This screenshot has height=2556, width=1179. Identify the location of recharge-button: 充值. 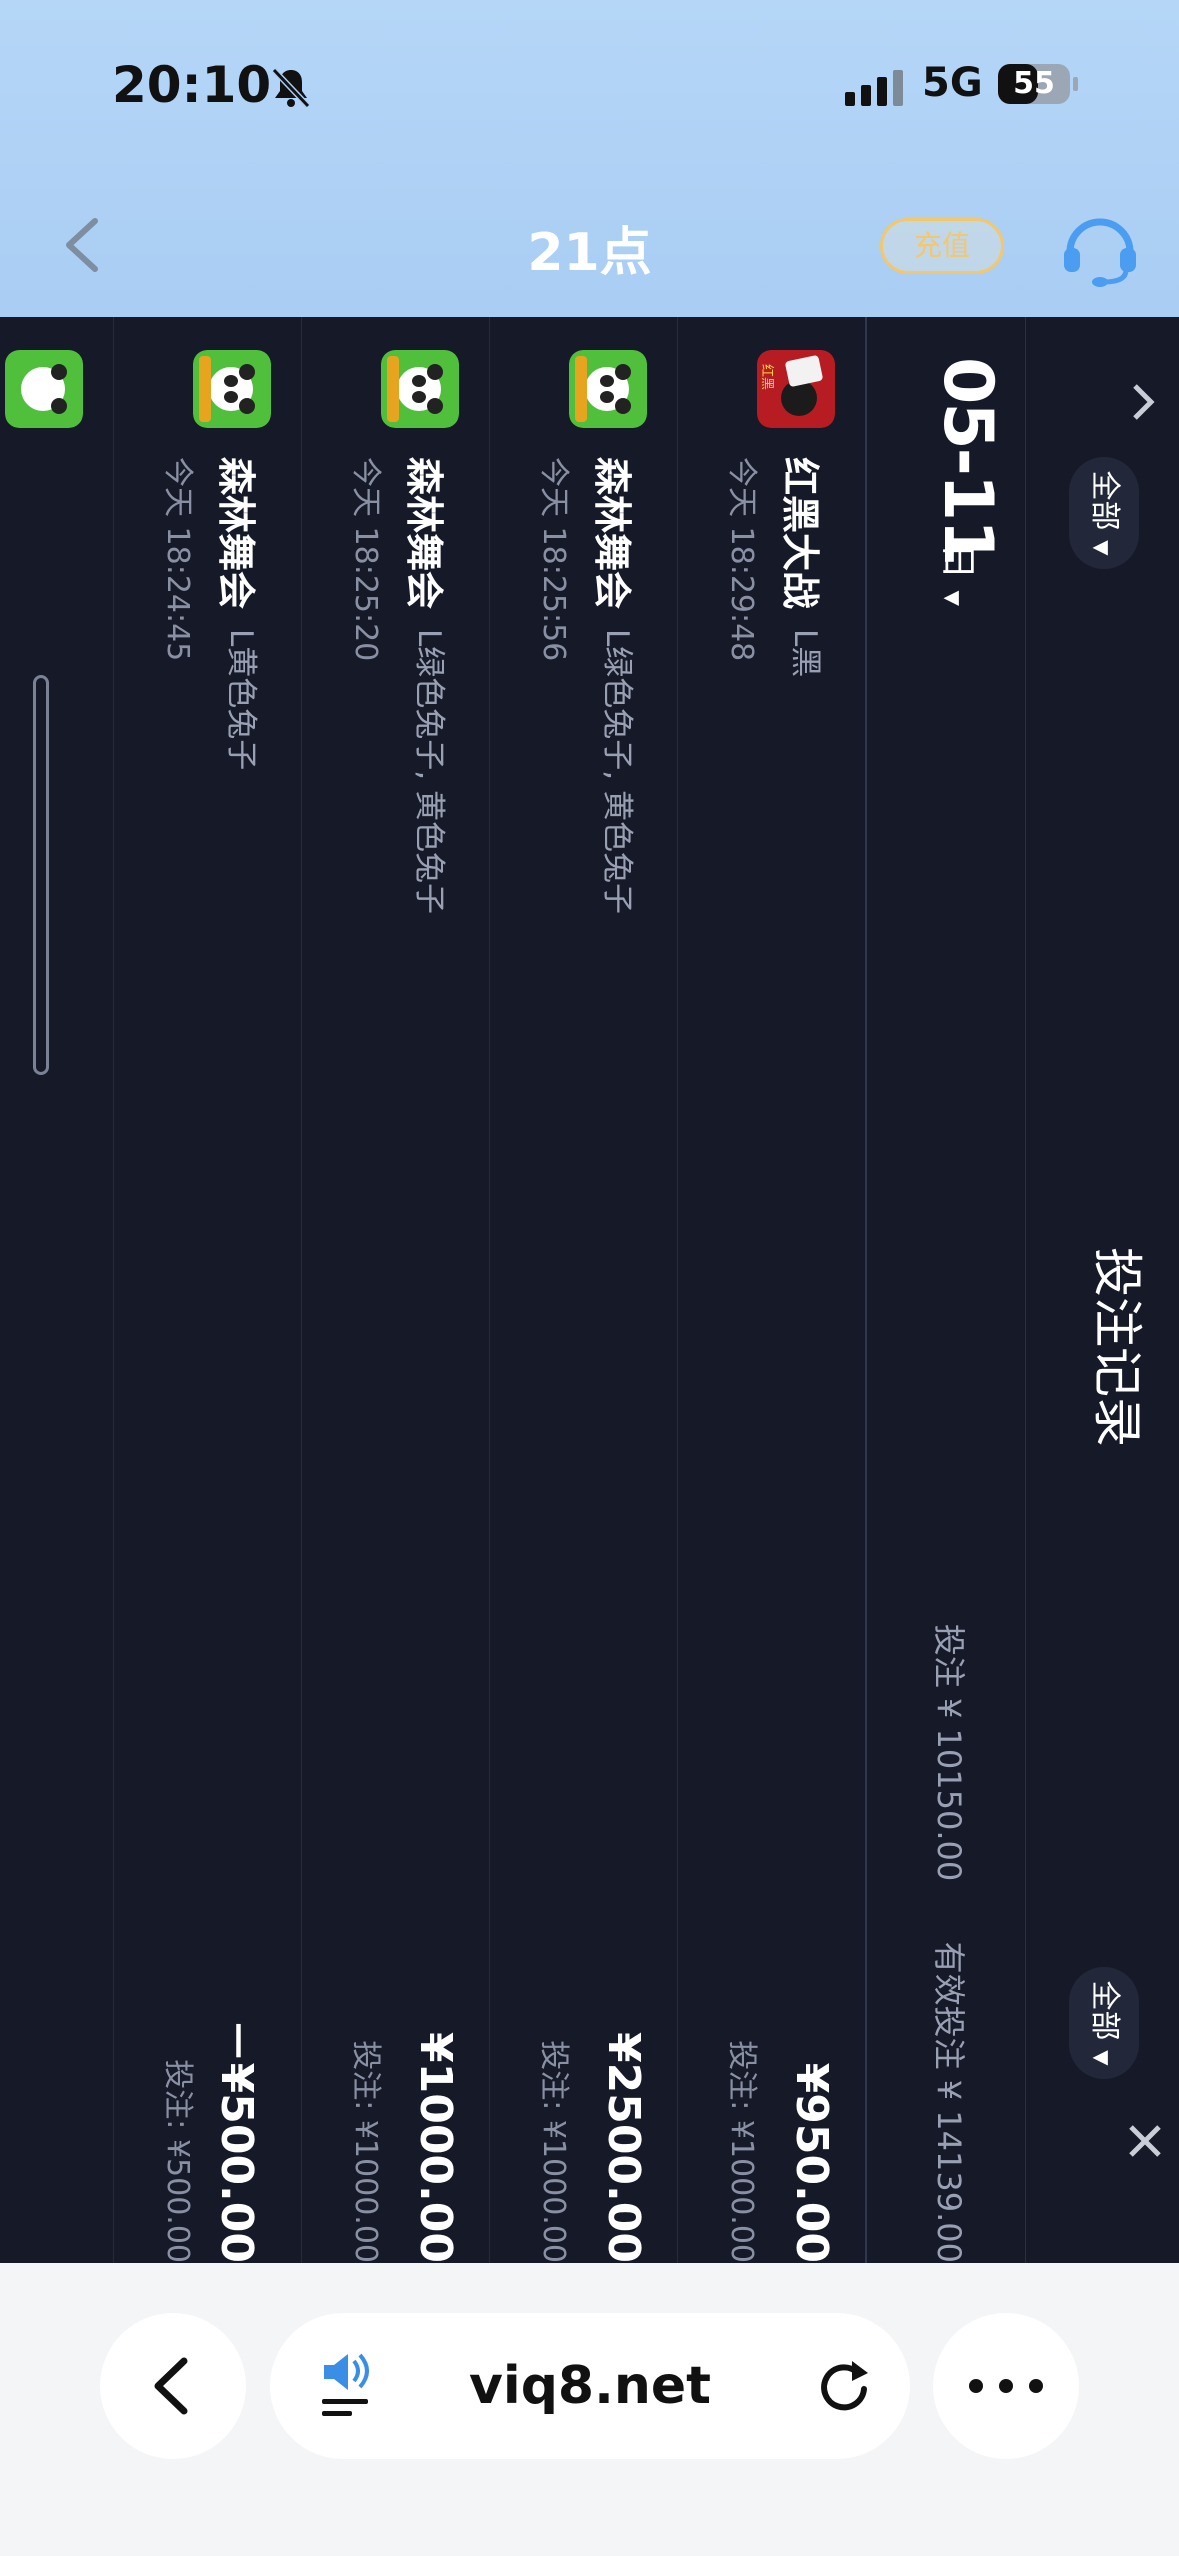
(942, 246).